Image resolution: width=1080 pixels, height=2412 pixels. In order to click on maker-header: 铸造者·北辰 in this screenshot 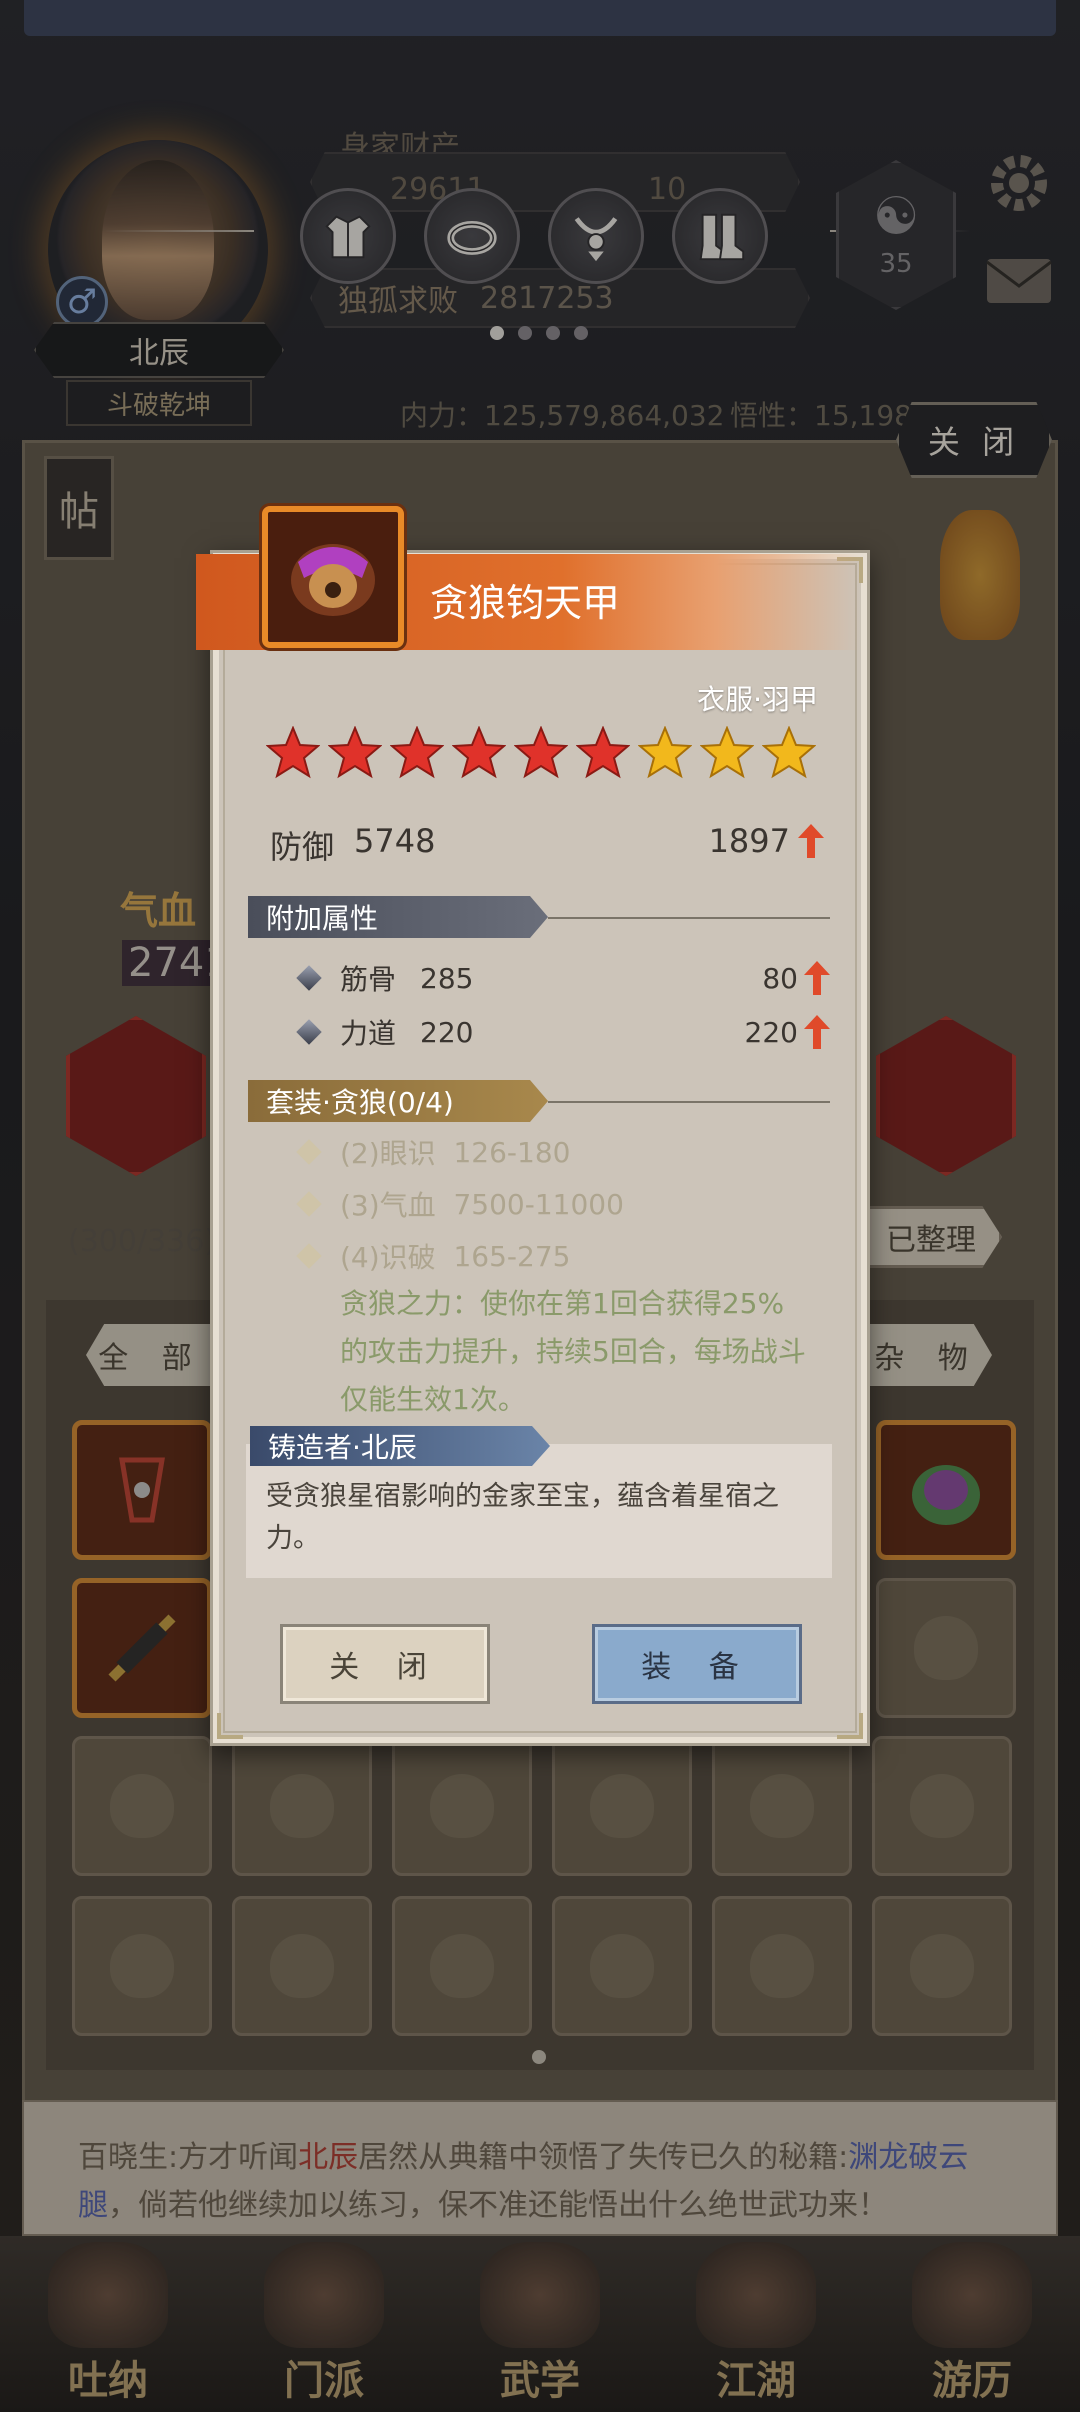, I will do `click(400, 1446)`.